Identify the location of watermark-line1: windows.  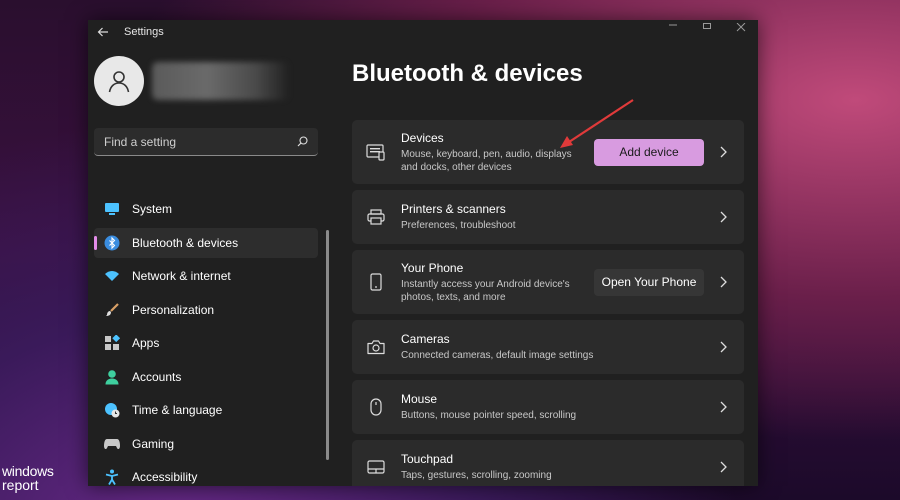
(28, 471).